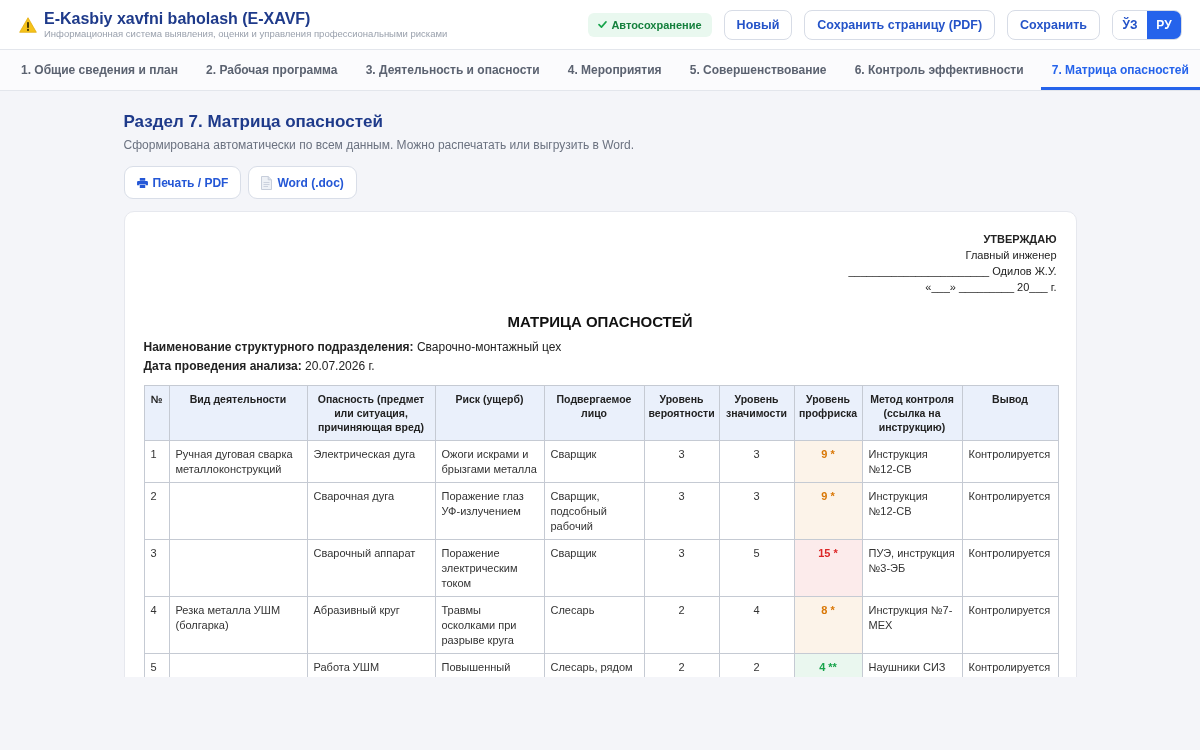  What do you see at coordinates (1120, 70) in the screenshot?
I see `section-tab: 7. Матрица опасностей` at bounding box center [1120, 70].